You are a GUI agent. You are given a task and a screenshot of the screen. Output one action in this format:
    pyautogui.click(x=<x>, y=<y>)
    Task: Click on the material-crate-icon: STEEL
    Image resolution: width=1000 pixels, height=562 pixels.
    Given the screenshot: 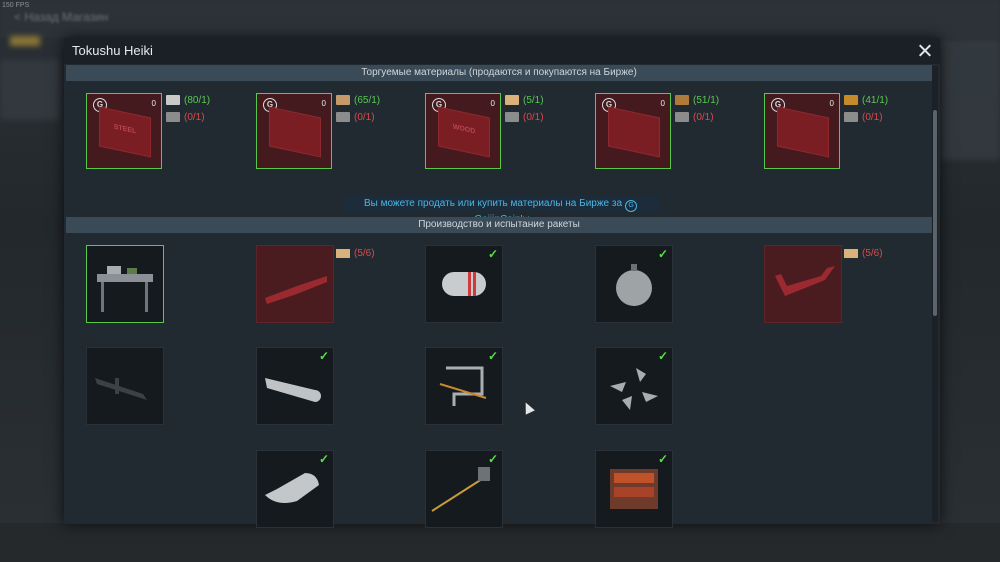 What is the action you would take?
    pyautogui.click(x=125, y=132)
    